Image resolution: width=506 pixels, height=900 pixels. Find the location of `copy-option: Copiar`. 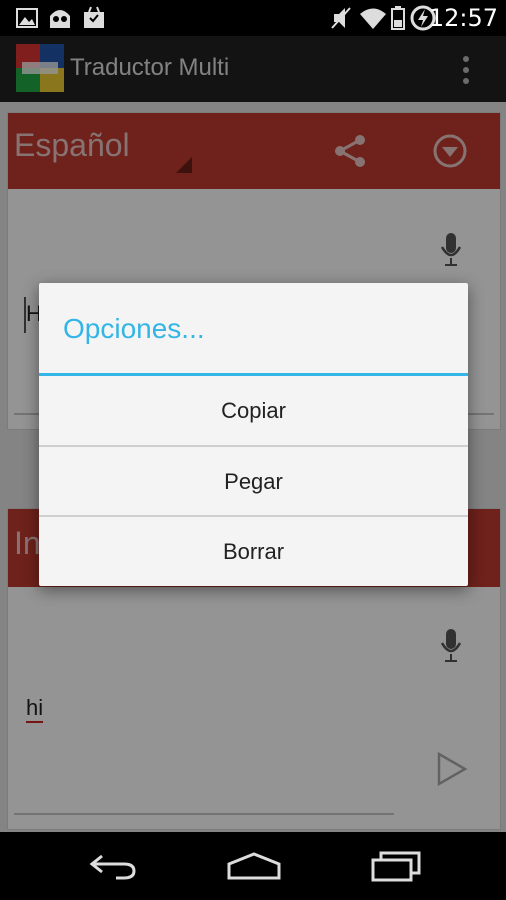

copy-option: Copiar is located at coordinates (253, 410).